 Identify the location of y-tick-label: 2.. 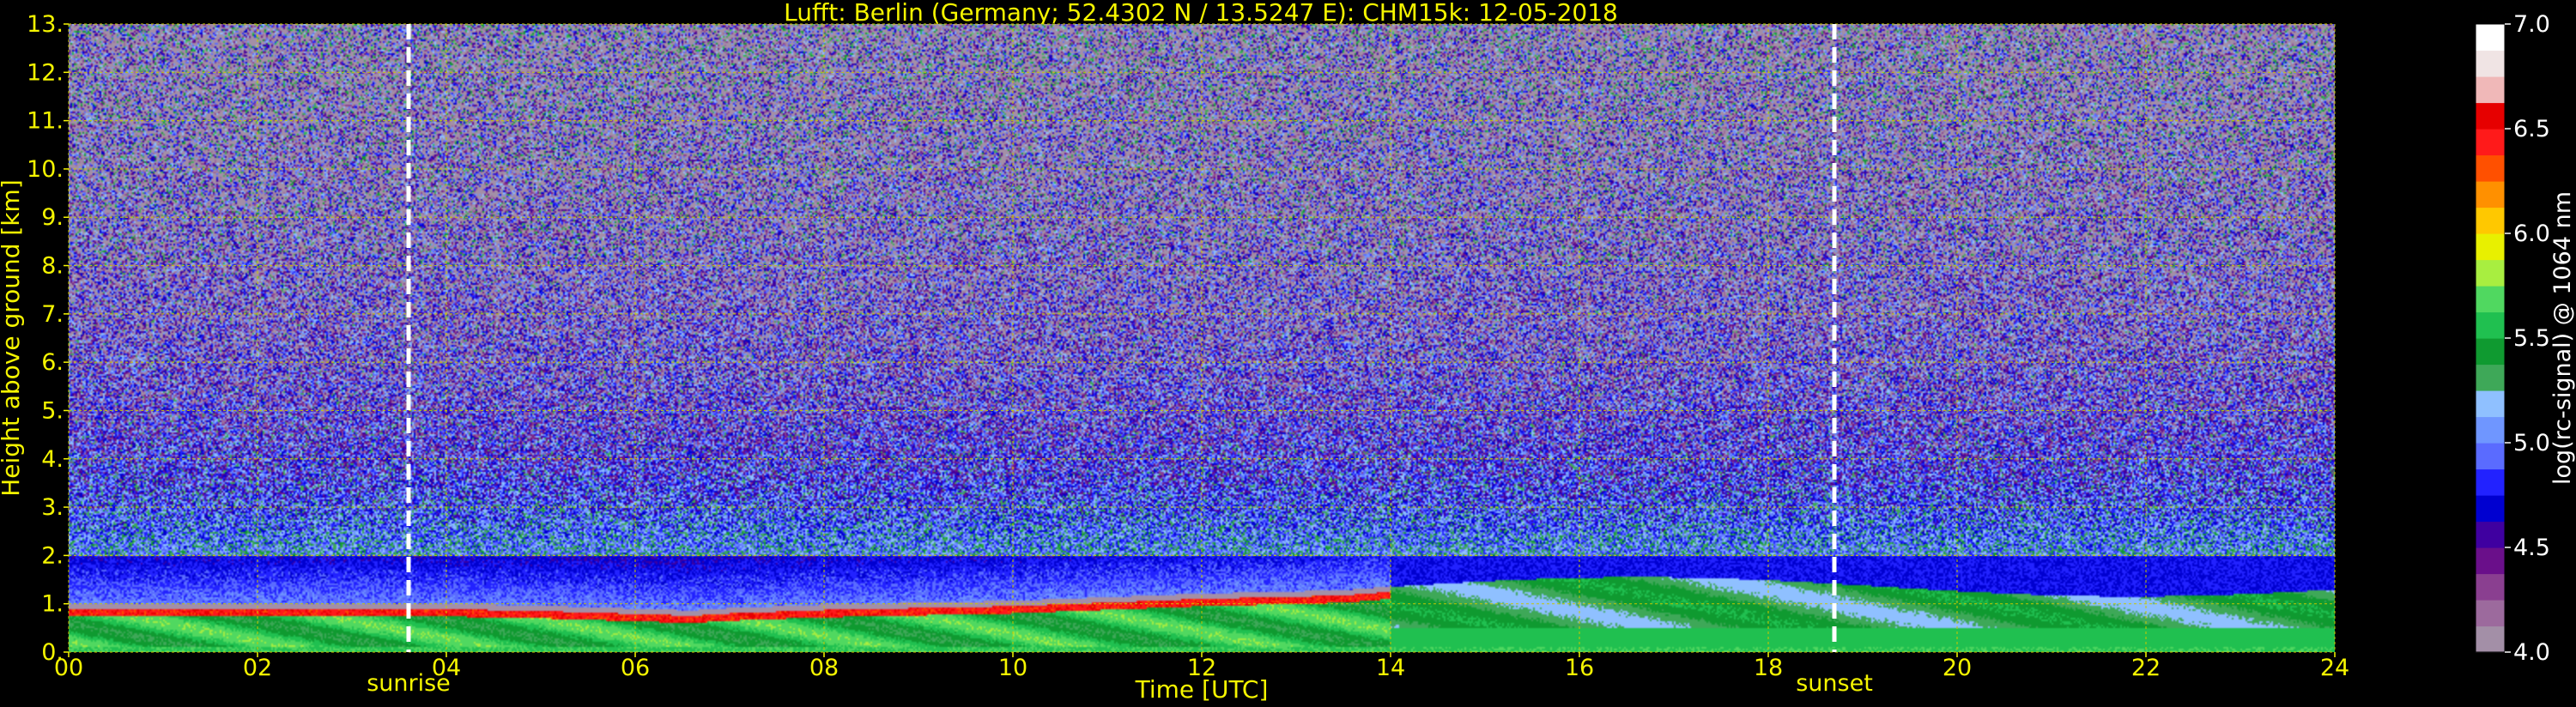
(52, 555).